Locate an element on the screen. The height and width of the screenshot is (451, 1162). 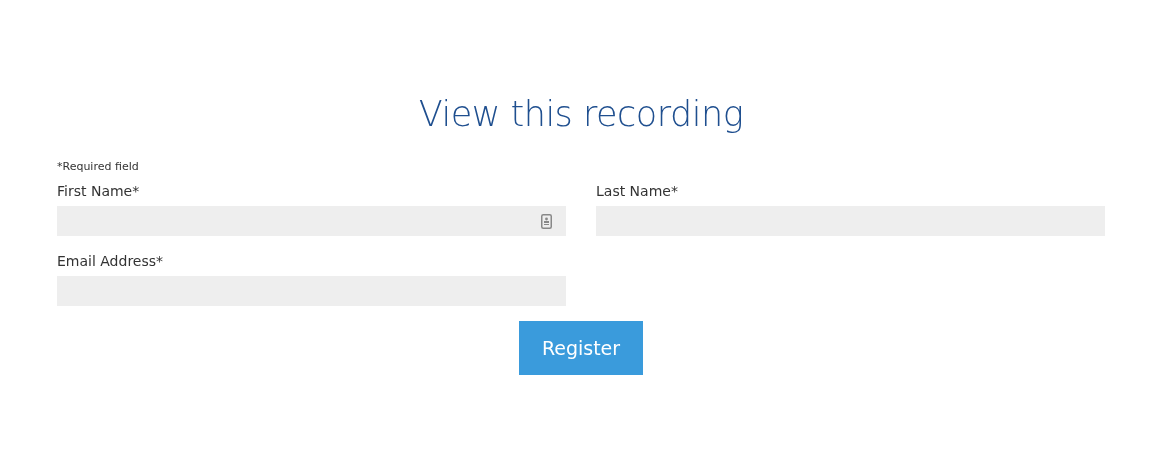
field-label: First Name* is located at coordinates (99, 191).